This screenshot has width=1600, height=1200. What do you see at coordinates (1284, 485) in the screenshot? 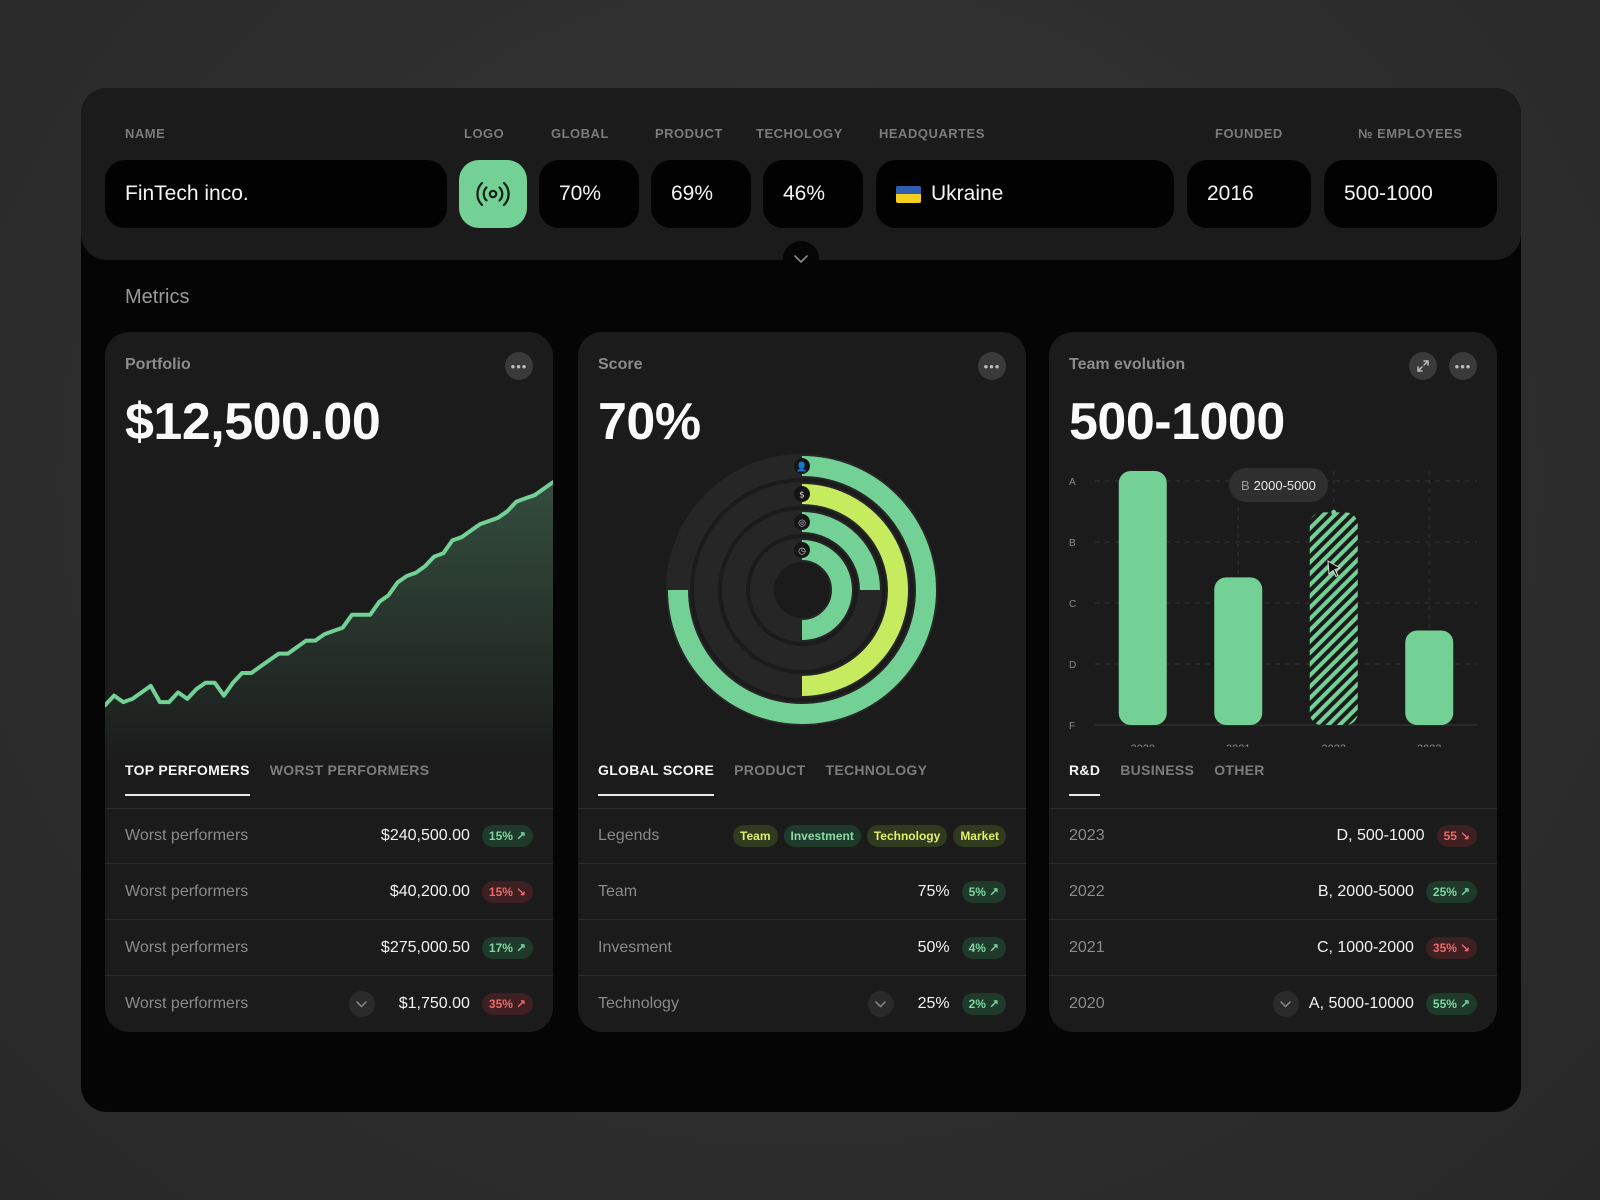
I see `tooltip-value: 2000-5000` at bounding box center [1284, 485].